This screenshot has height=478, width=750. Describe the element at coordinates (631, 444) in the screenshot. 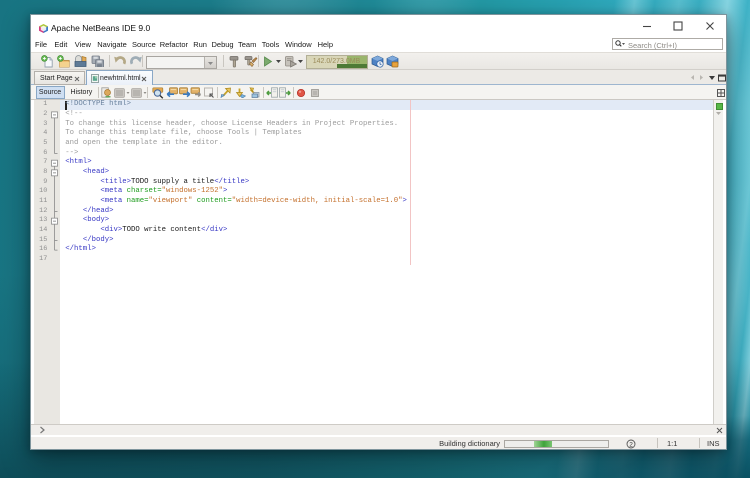

I see `svg-text: 2` at that location.